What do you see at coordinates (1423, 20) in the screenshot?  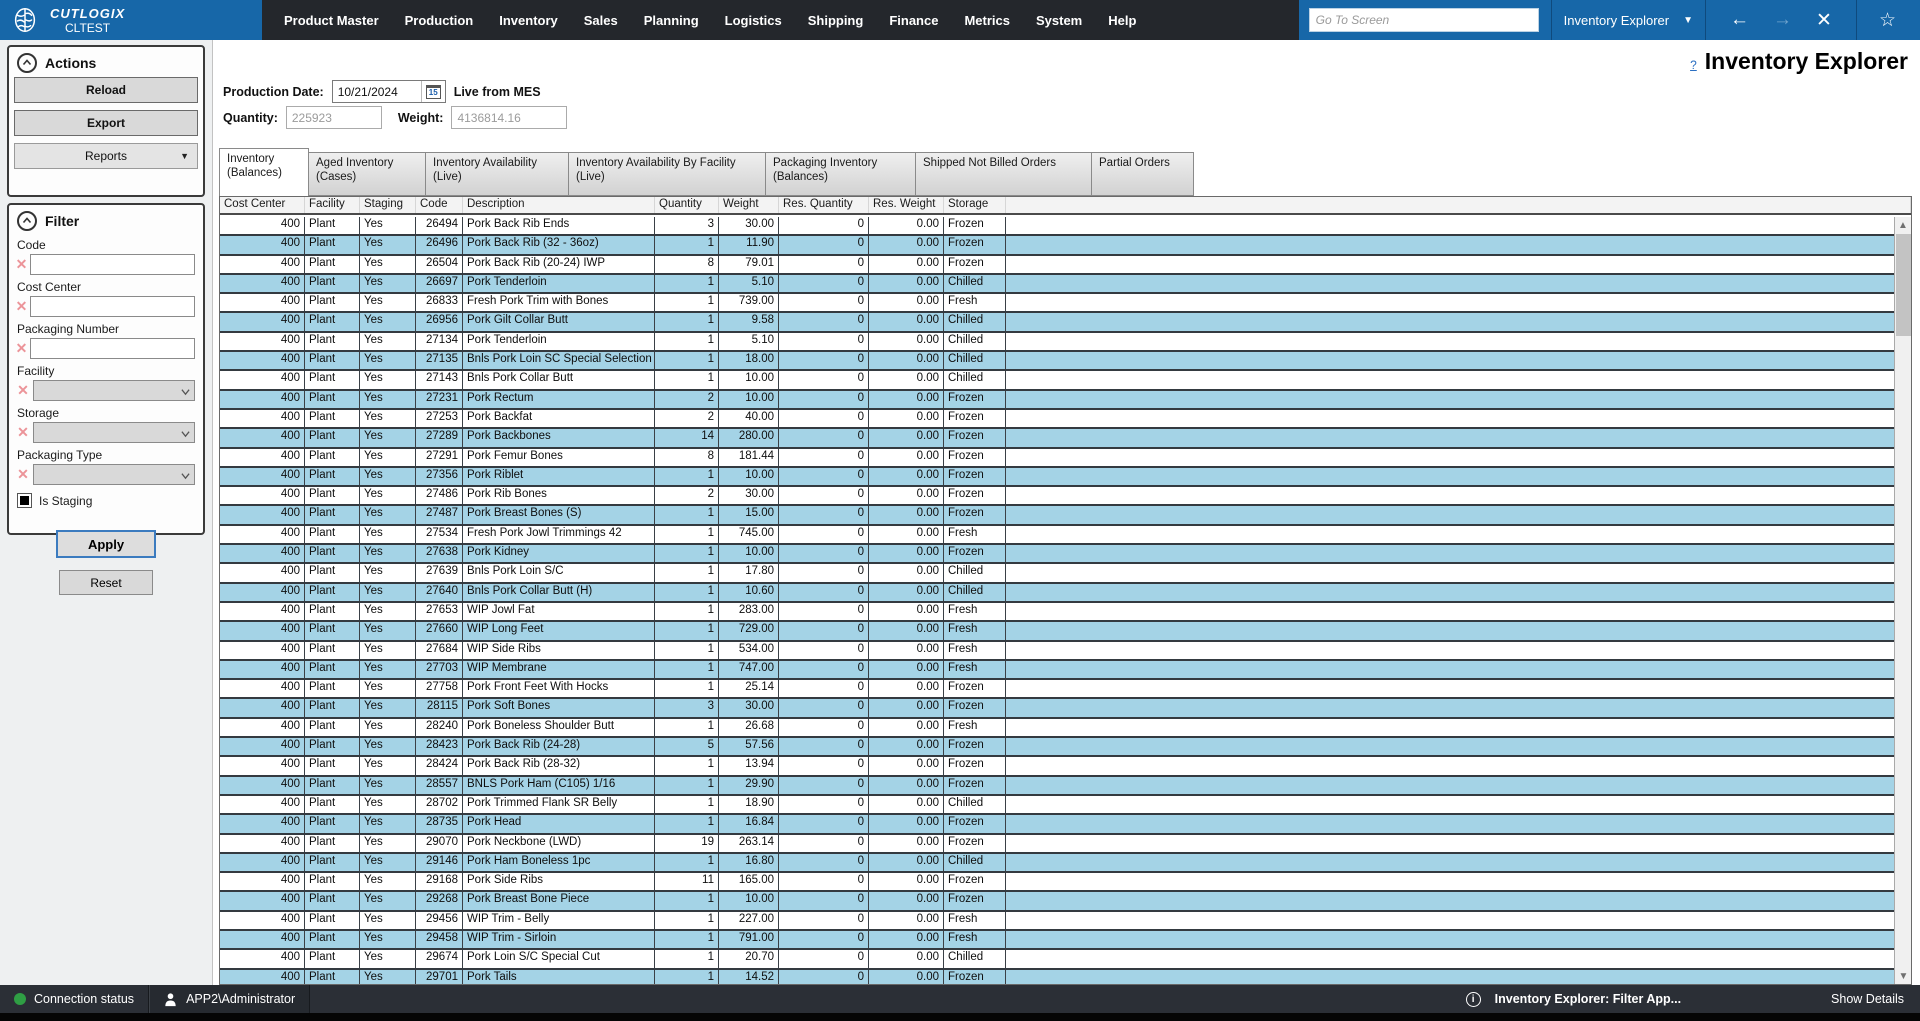 I see `go-to-screen-input` at bounding box center [1423, 20].